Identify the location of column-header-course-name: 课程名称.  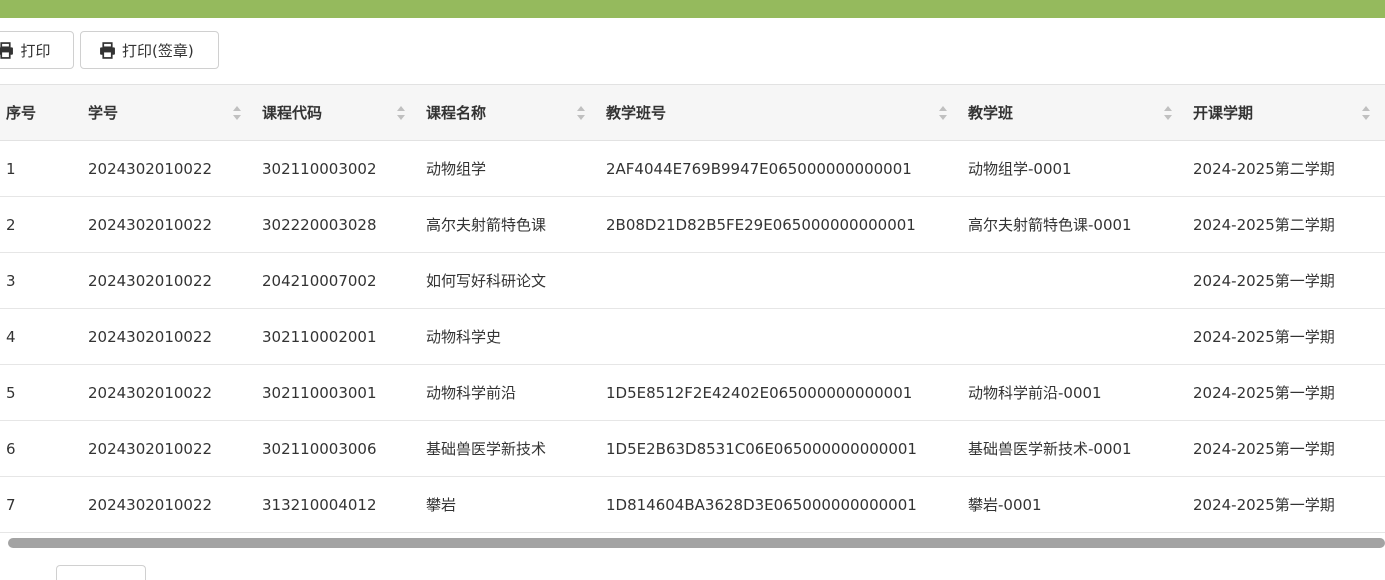
(510, 112).